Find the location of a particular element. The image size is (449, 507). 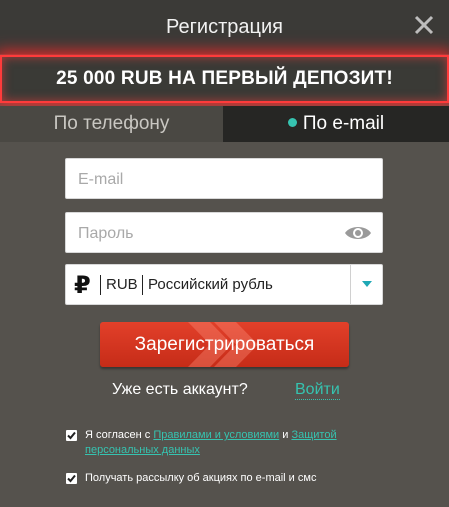

terms-mid: и is located at coordinates (285, 435).